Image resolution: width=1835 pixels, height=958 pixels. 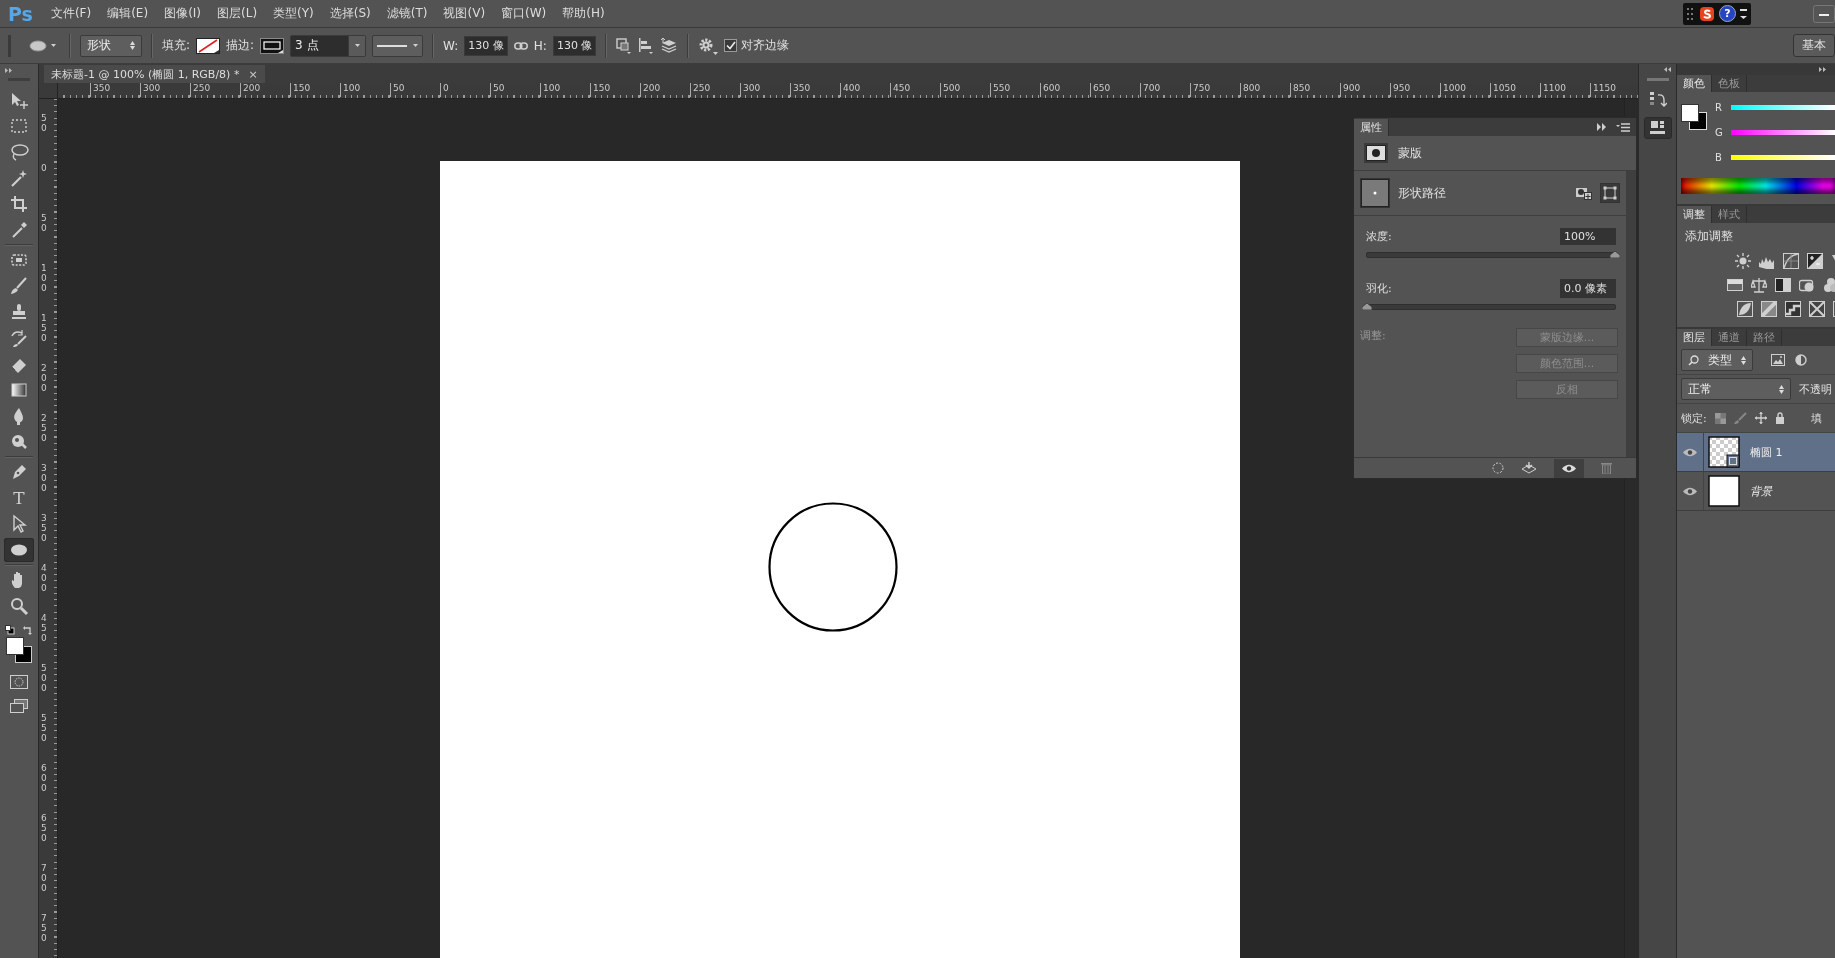 What do you see at coordinates (416, 45) in the screenshot?
I see `caret-icon` at bounding box center [416, 45].